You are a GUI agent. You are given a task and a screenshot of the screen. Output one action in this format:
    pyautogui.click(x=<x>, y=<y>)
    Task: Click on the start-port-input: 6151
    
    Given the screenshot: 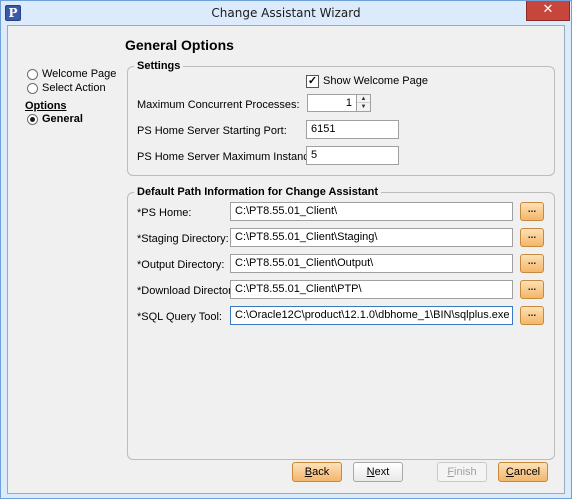 What is the action you would take?
    pyautogui.click(x=352, y=129)
    